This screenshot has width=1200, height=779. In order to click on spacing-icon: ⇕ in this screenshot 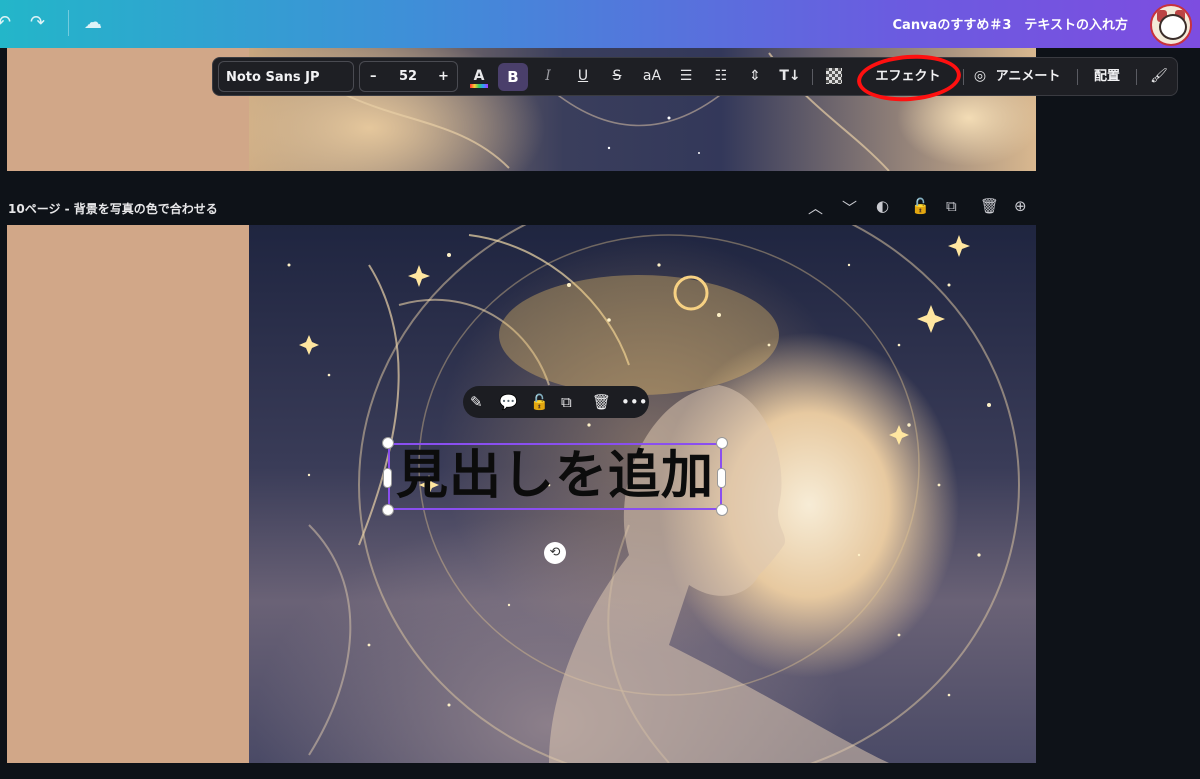, I will do `click(755, 76)`.